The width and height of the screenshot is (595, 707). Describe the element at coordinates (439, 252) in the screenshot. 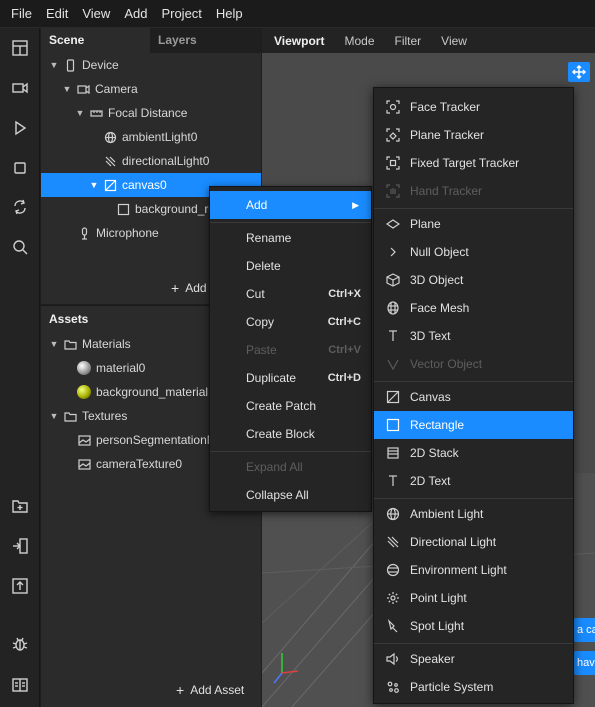

I see `submenu-item-label: Null Object` at that location.